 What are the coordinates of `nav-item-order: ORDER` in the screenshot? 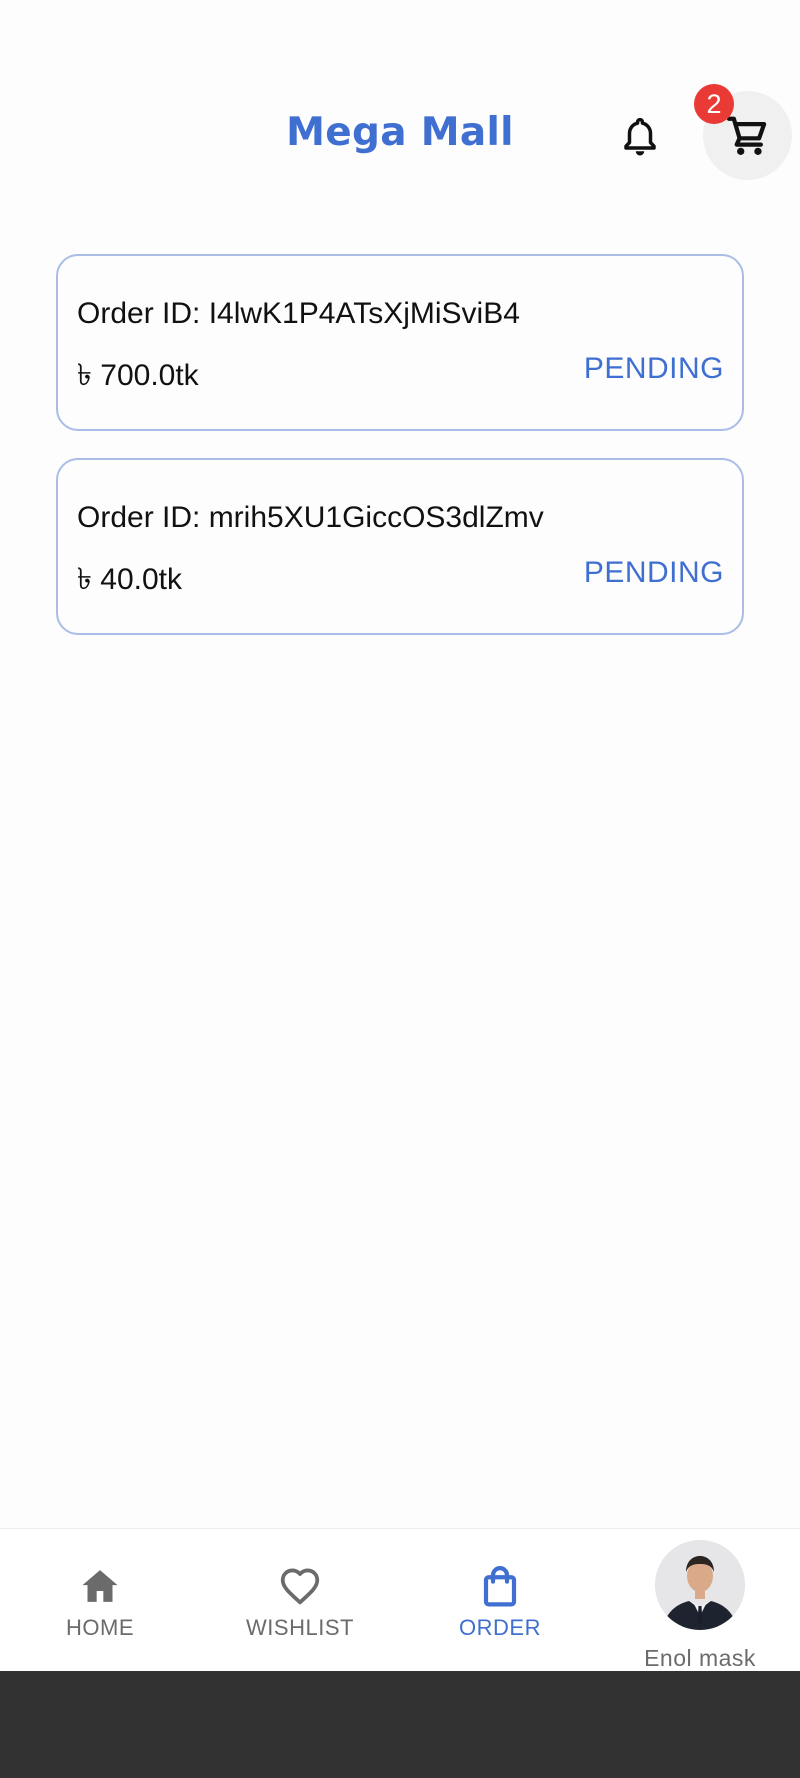 It's located at (500, 1600).